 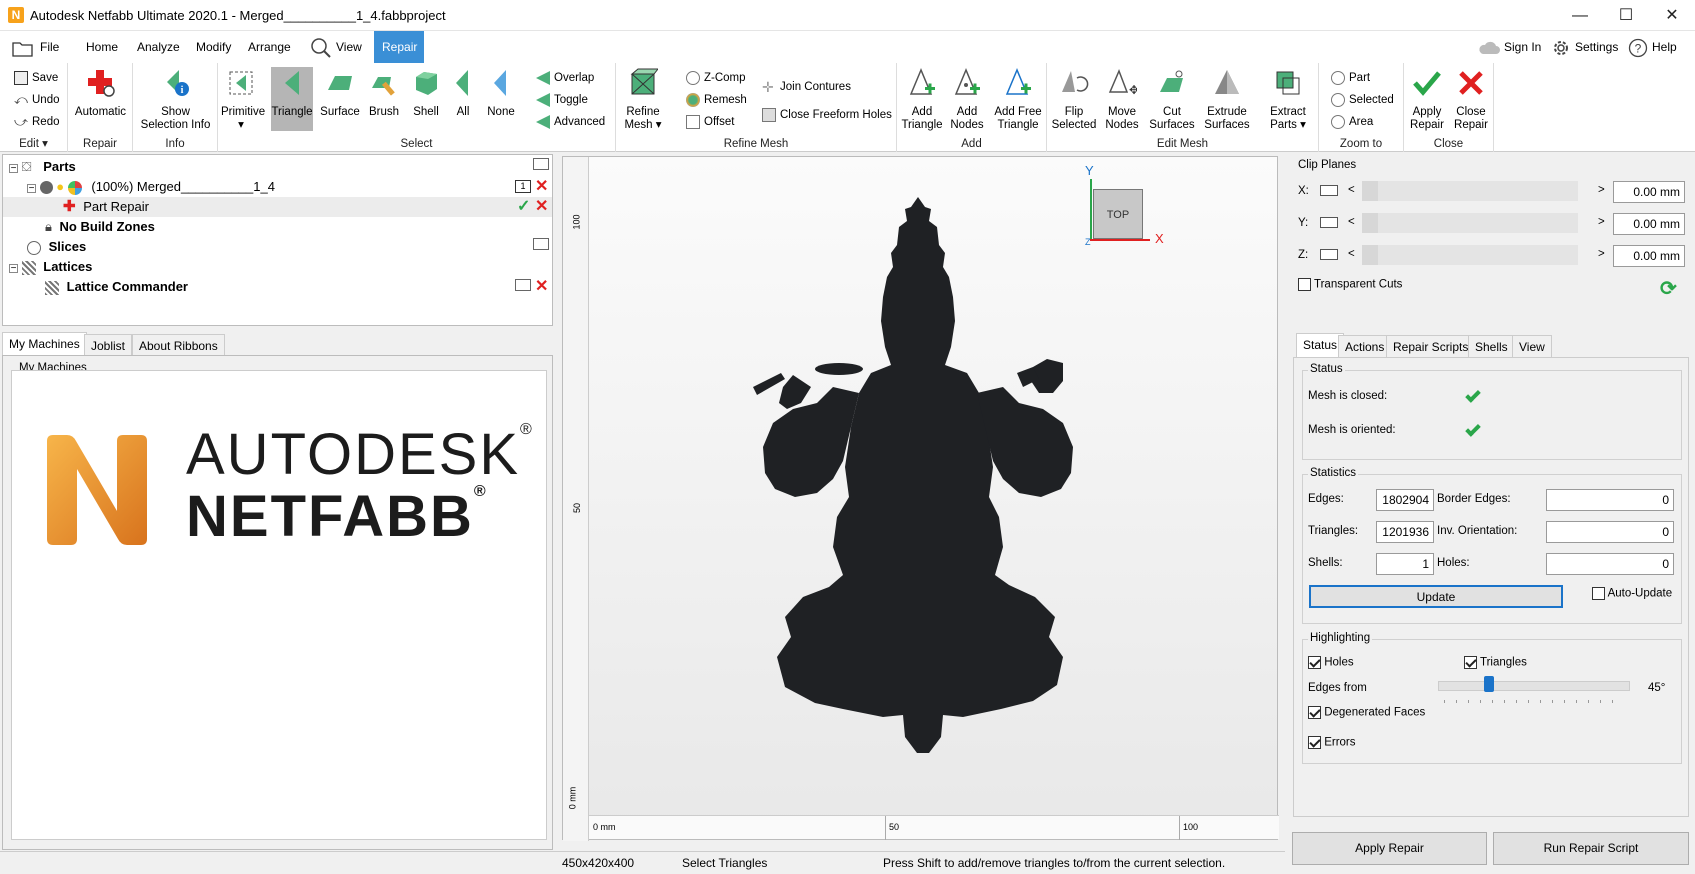 I want to click on sign-in-button: Sign In, so click(x=1509, y=47).